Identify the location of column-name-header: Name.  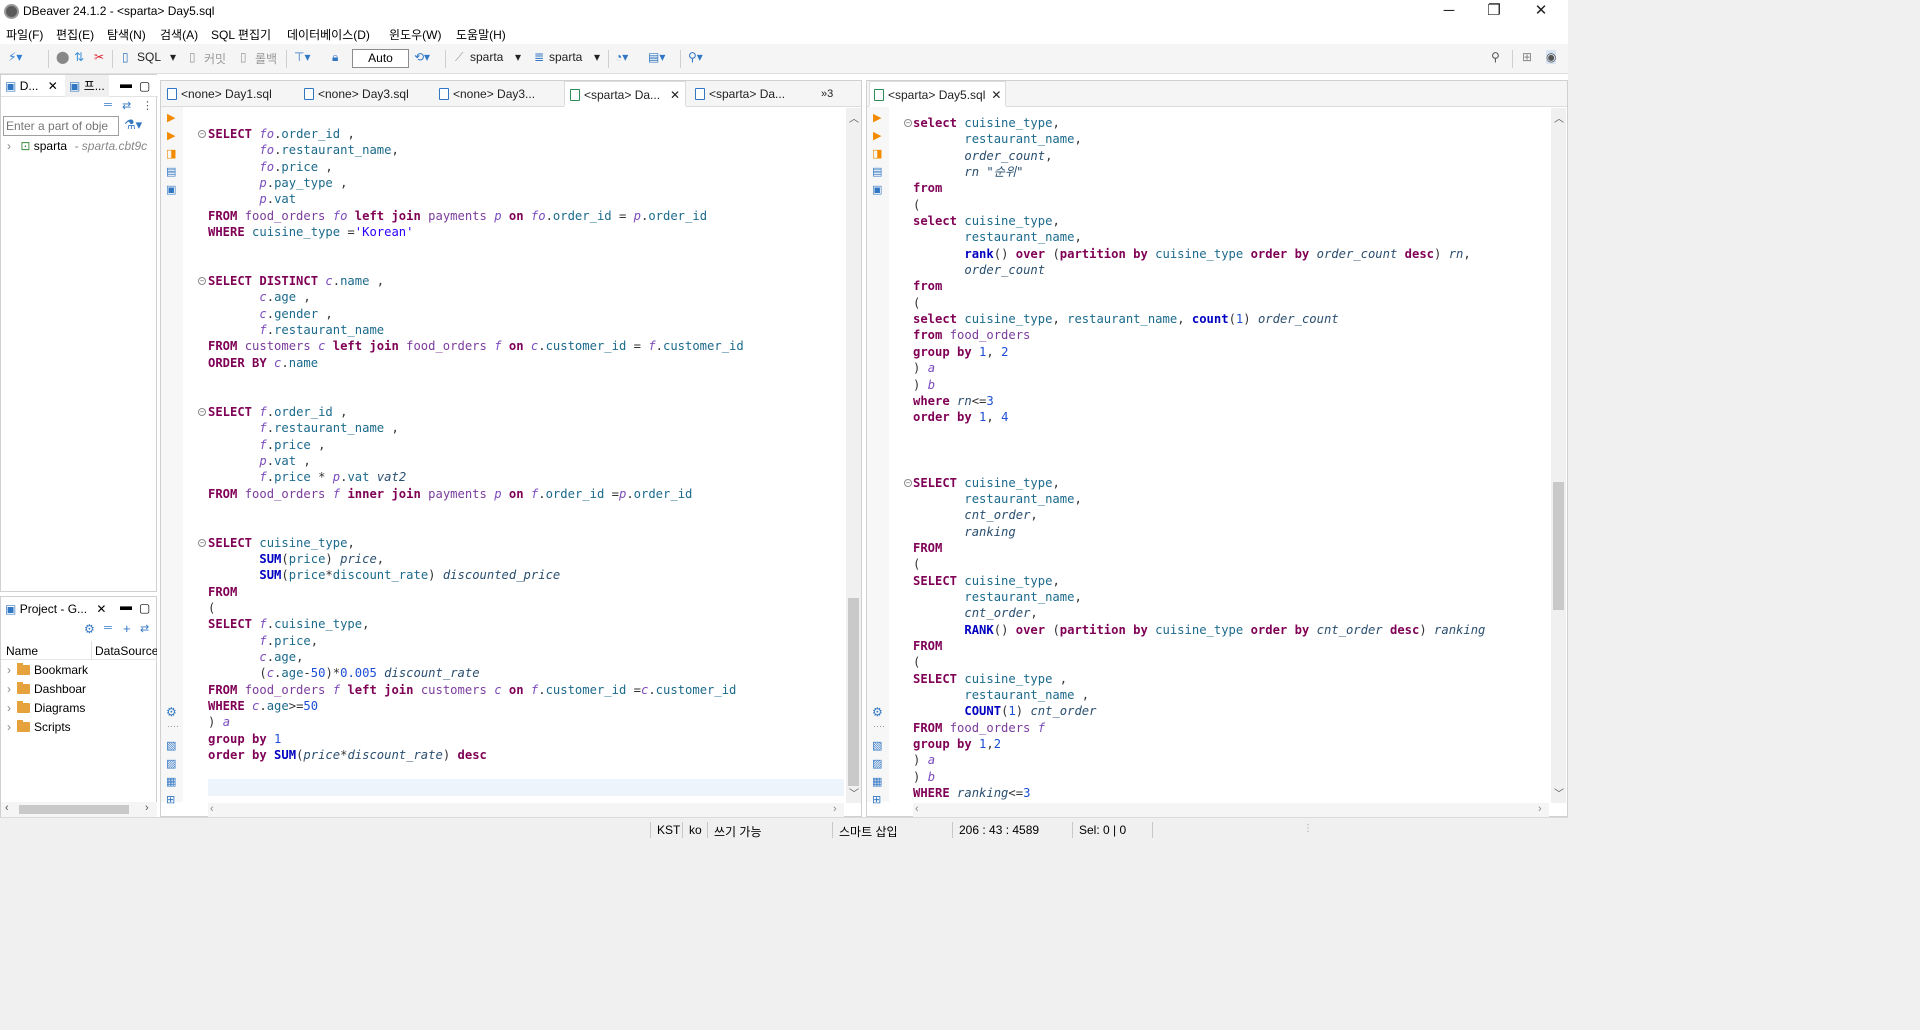
(22, 651).